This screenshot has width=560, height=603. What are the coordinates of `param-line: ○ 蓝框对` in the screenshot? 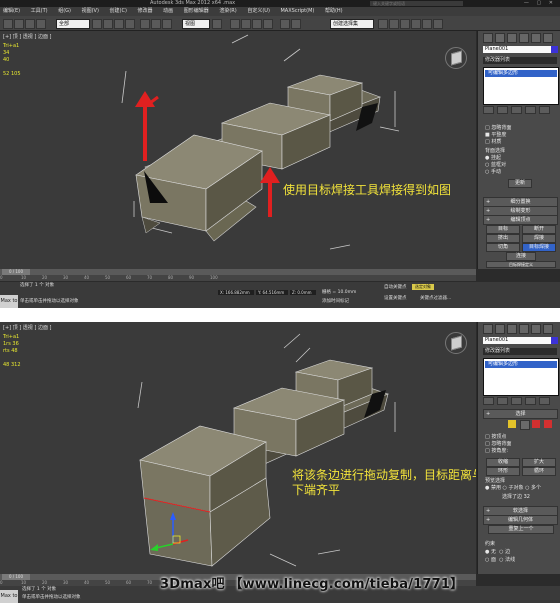 It's located at (495, 165).